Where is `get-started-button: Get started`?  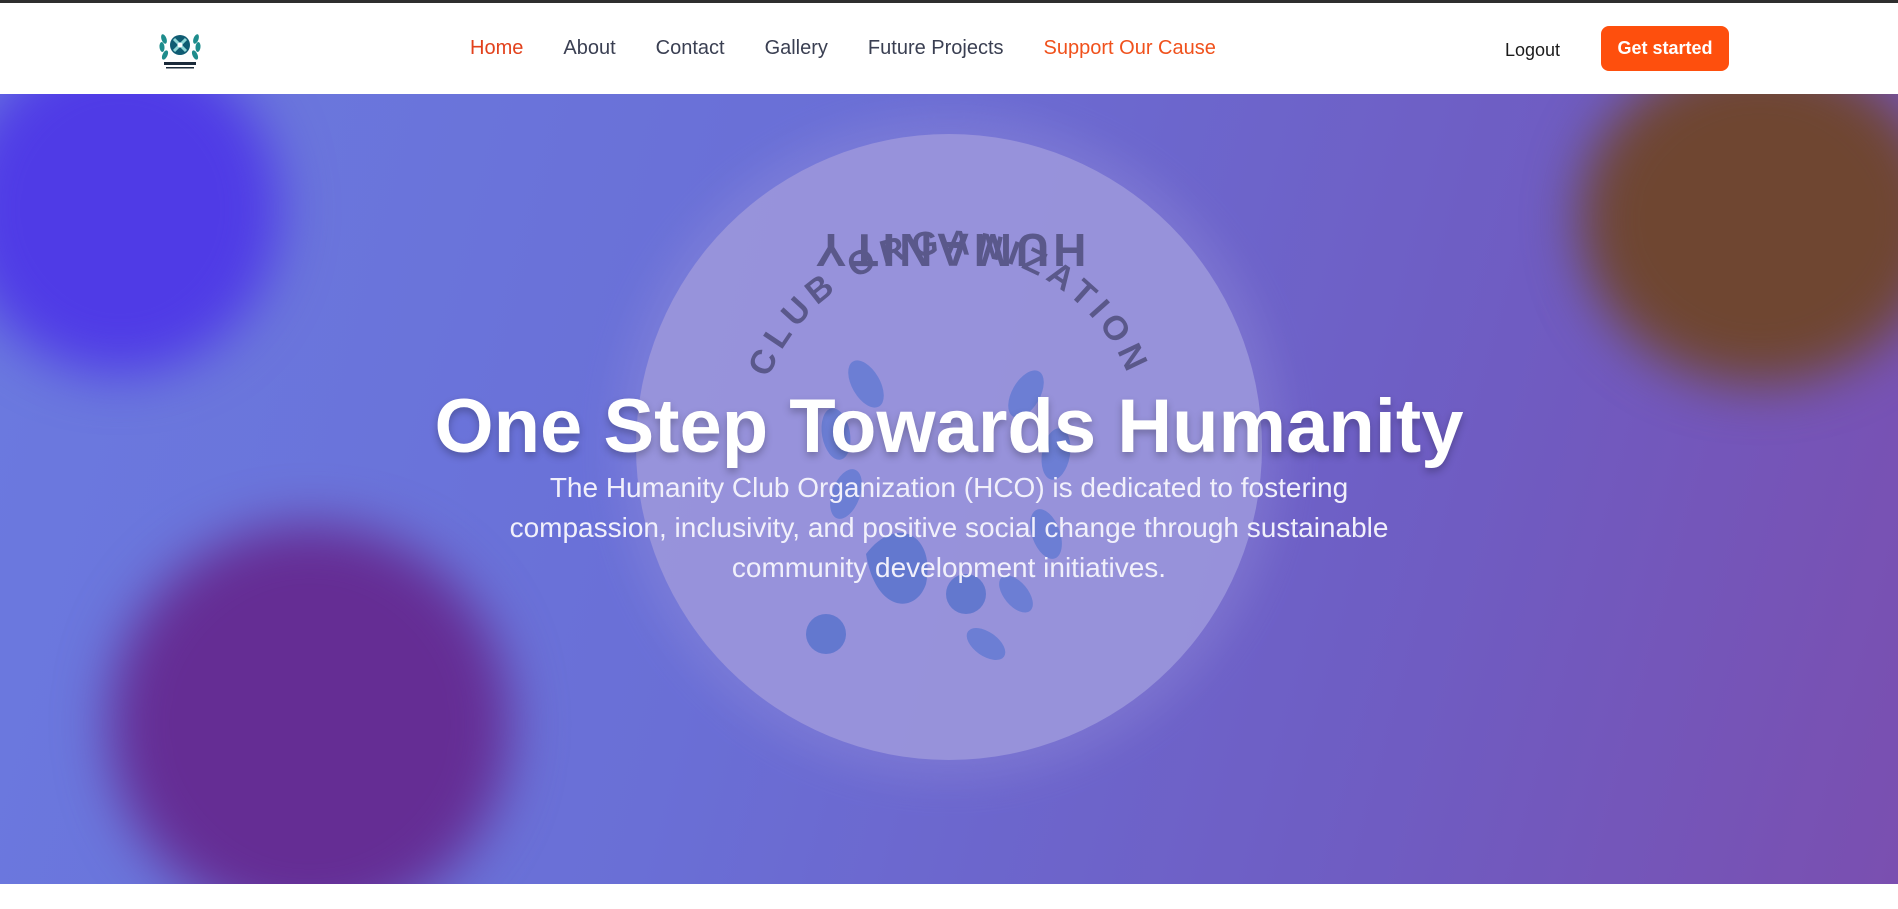
get-started-button: Get started is located at coordinates (1665, 48).